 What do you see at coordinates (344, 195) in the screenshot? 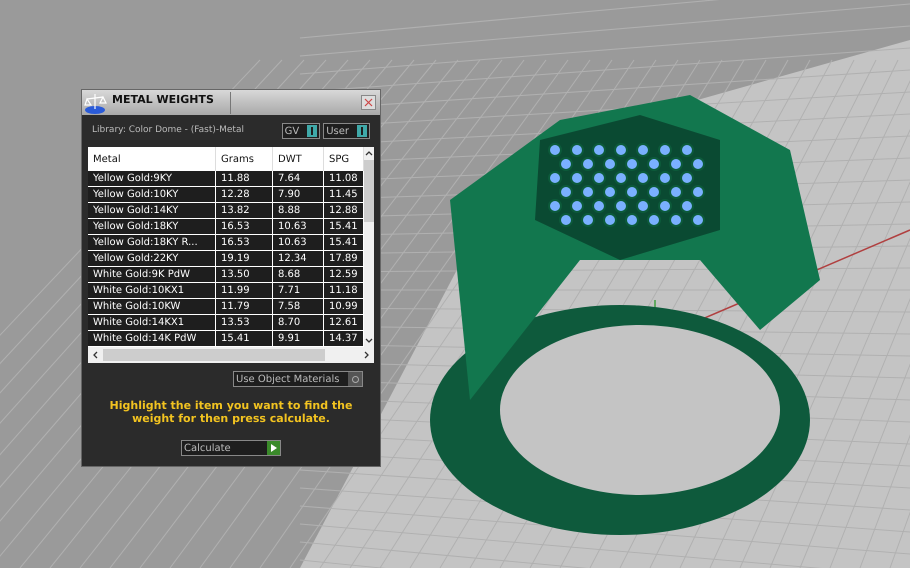
I see `table-cell: 11.45` at bounding box center [344, 195].